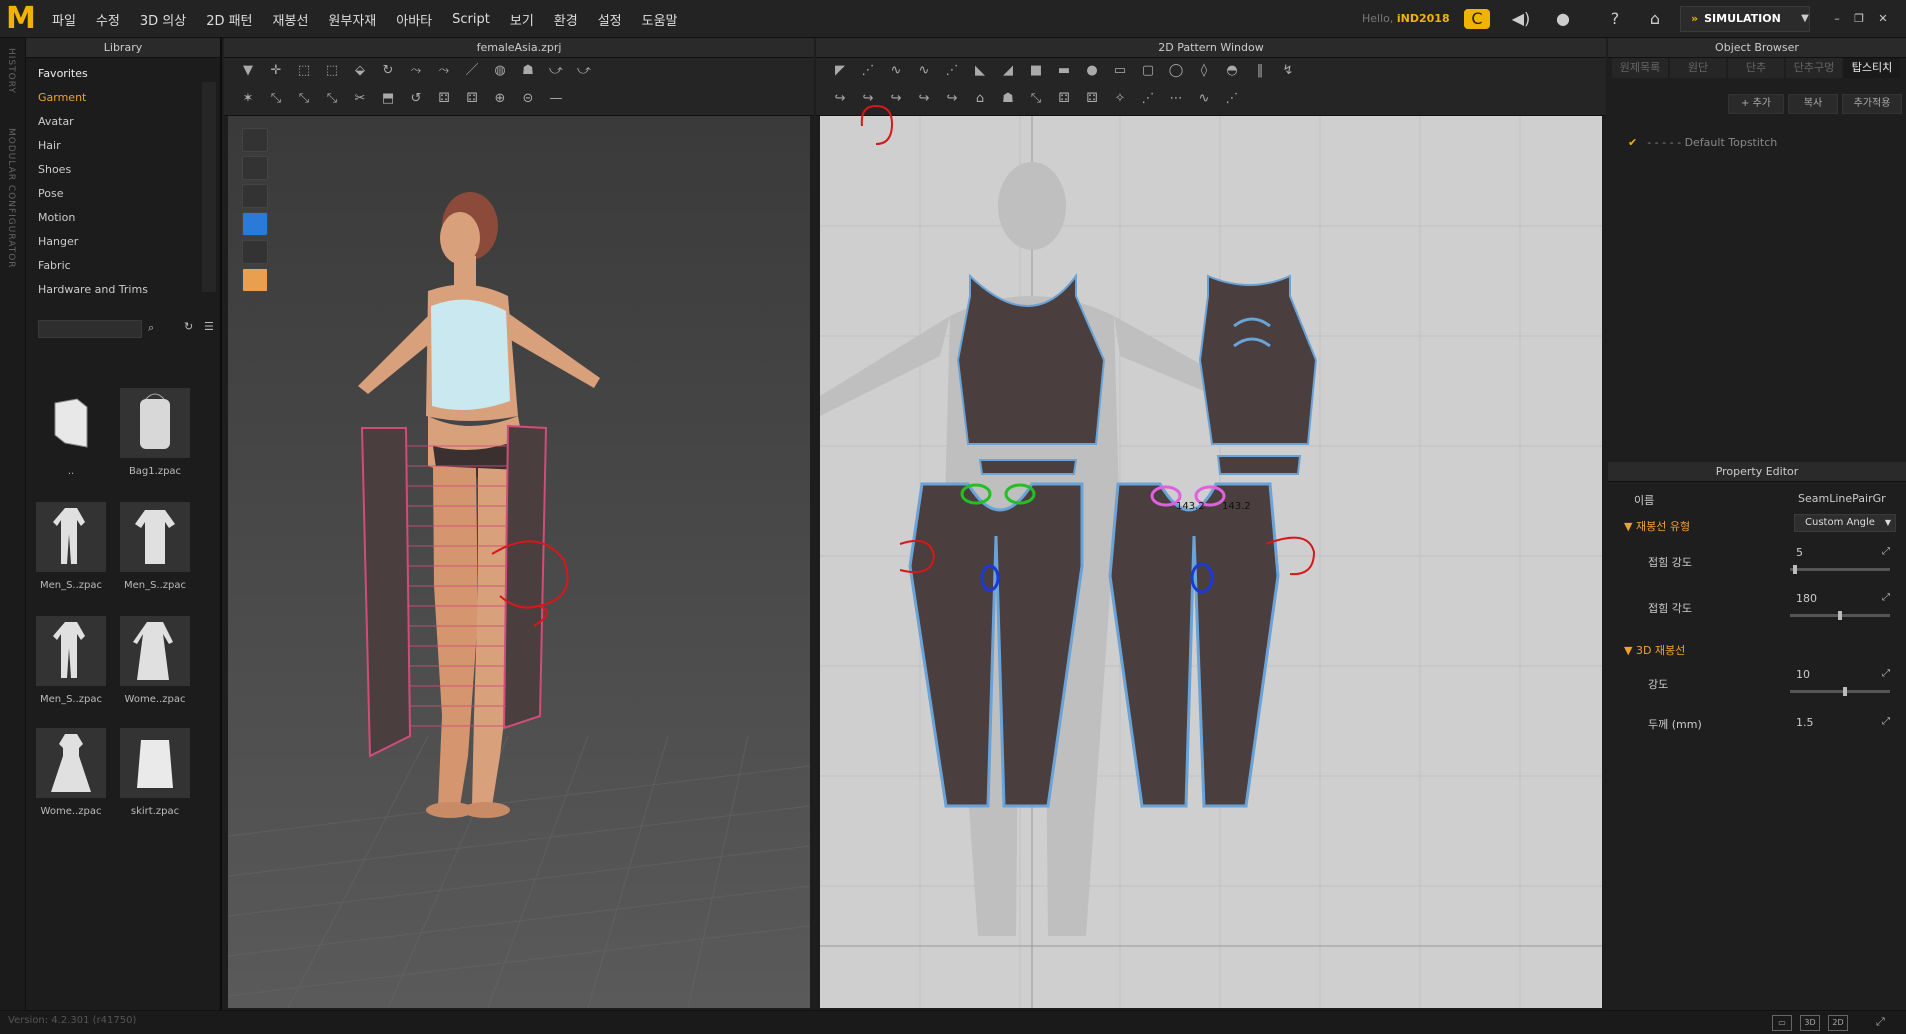  Describe the element at coordinates (1805, 722) in the screenshot. I see `thickness-value: 1.5` at that location.